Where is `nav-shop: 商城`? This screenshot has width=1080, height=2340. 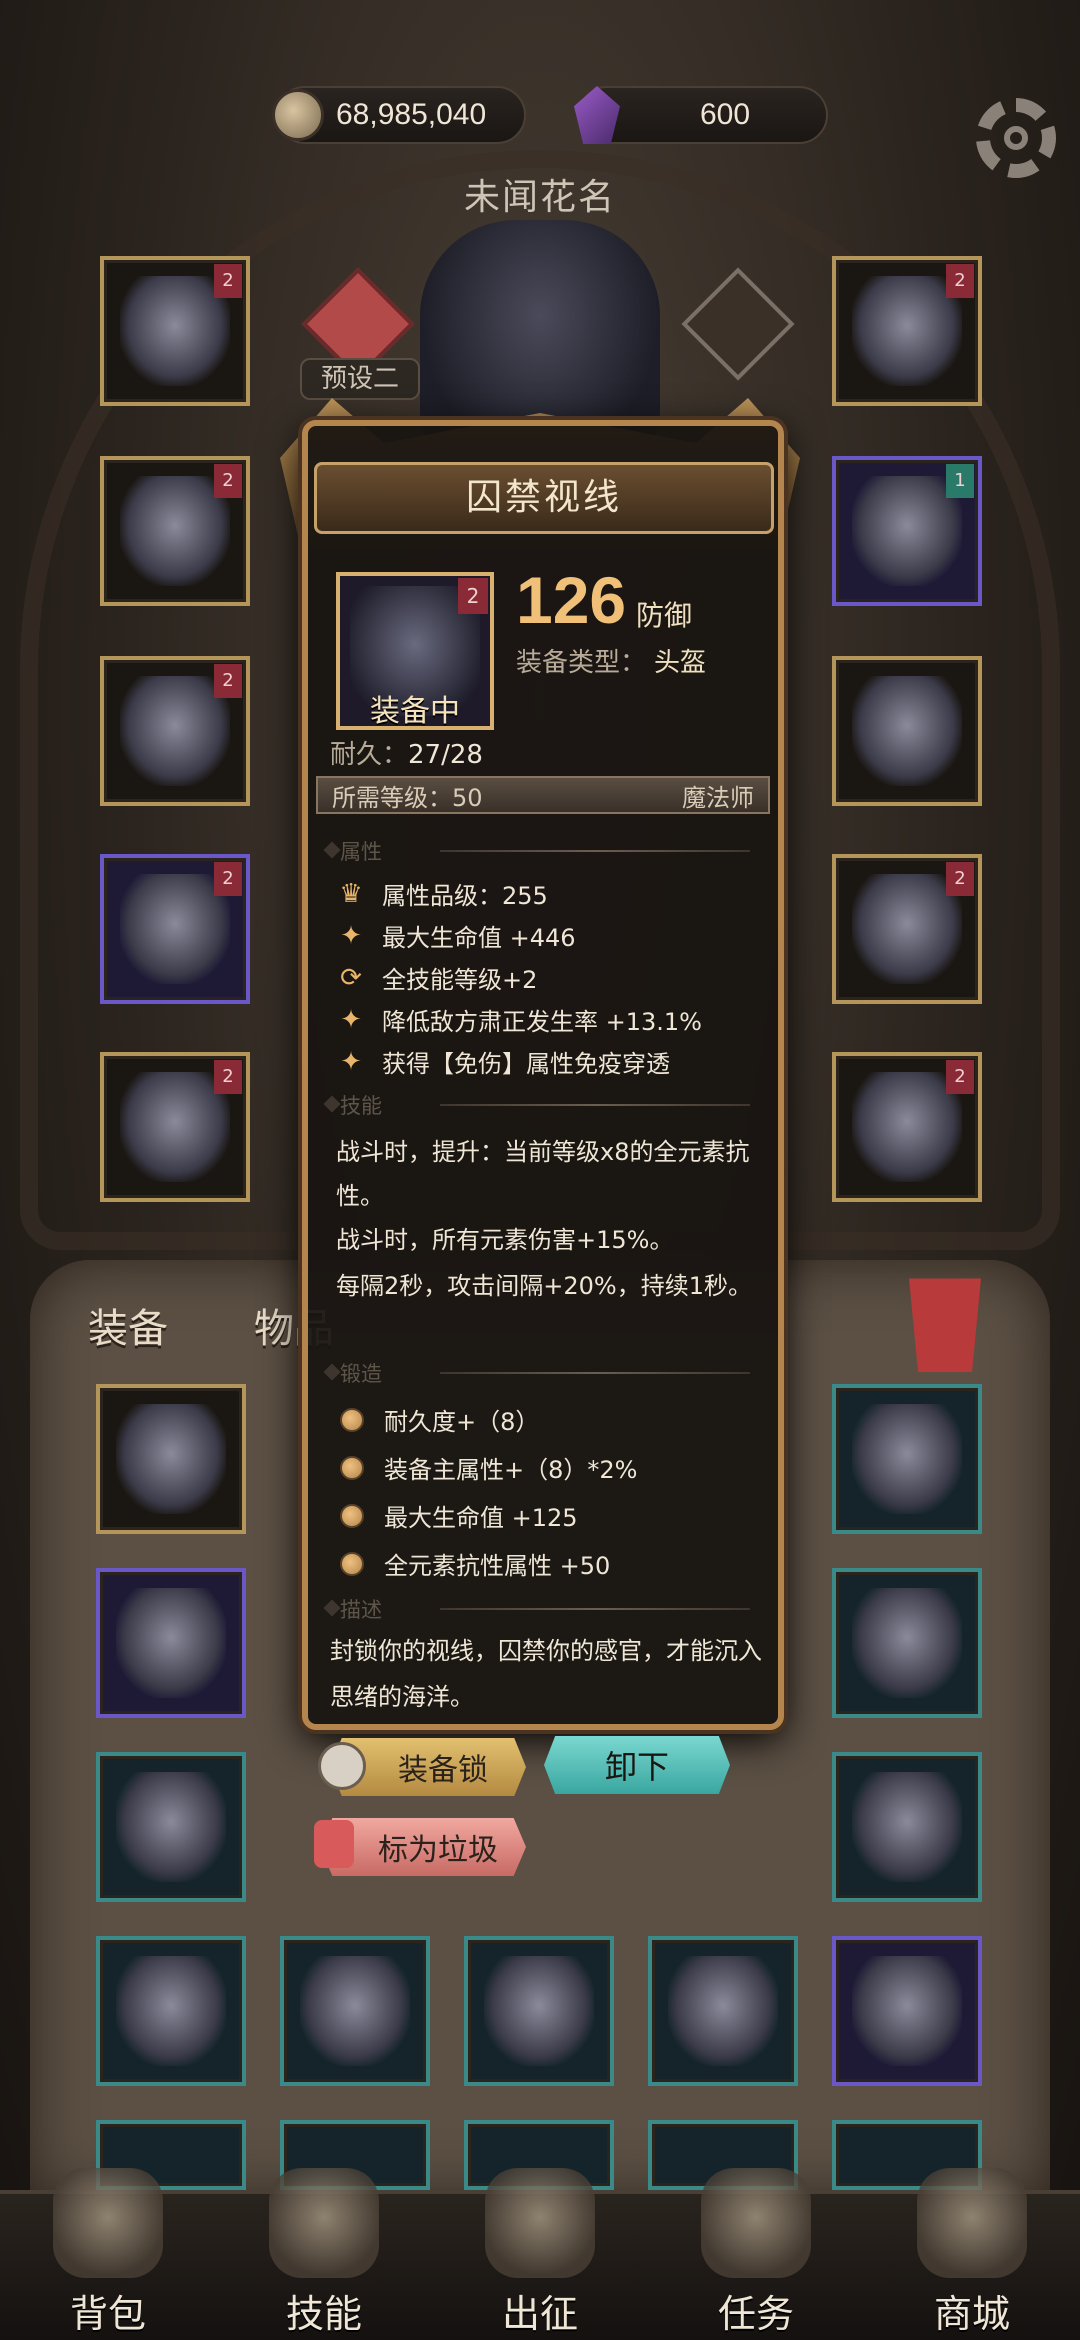
nav-shop: 商城 is located at coordinates (972, 2253).